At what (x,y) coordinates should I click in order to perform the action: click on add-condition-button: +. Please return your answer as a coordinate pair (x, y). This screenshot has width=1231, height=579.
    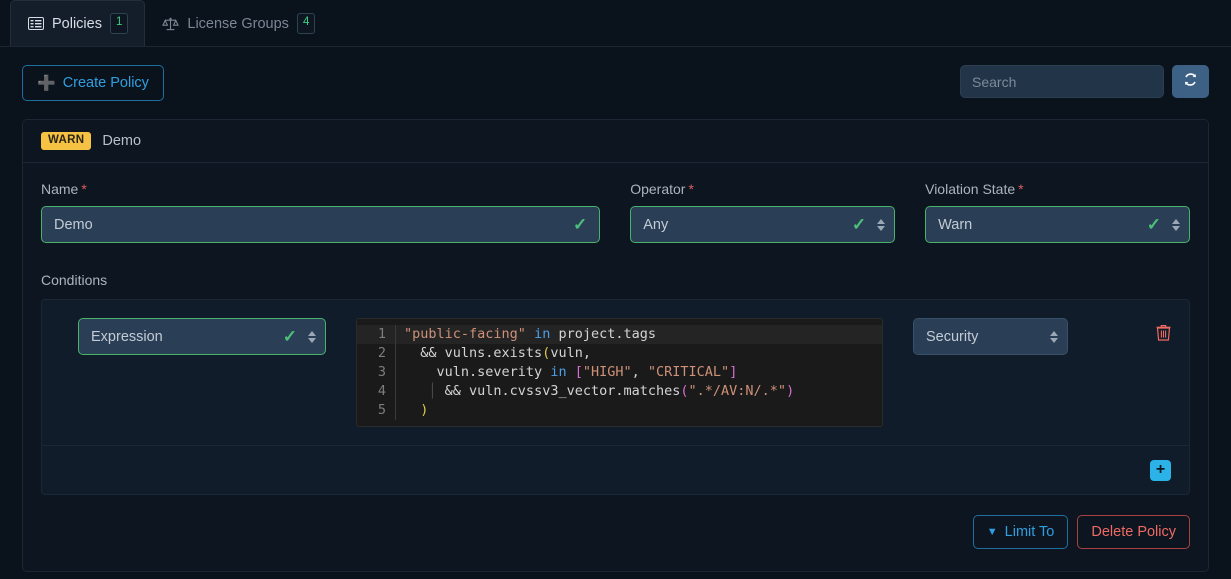
    Looking at the image, I should click on (1160, 470).